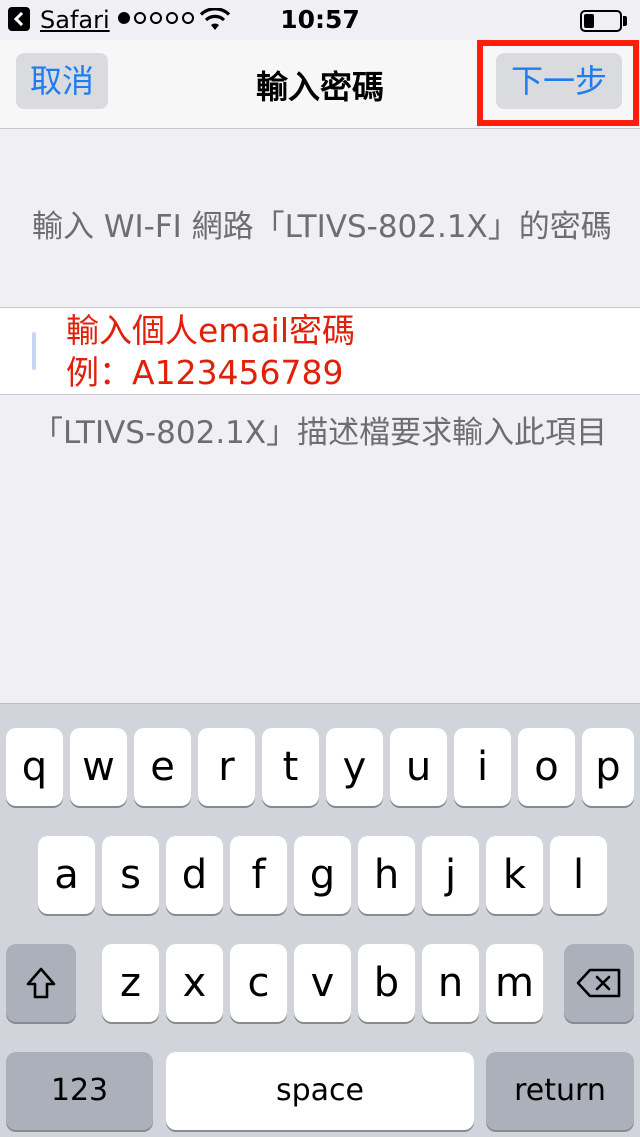 This screenshot has height=1137, width=640. I want to click on shift-key, so click(41, 983).